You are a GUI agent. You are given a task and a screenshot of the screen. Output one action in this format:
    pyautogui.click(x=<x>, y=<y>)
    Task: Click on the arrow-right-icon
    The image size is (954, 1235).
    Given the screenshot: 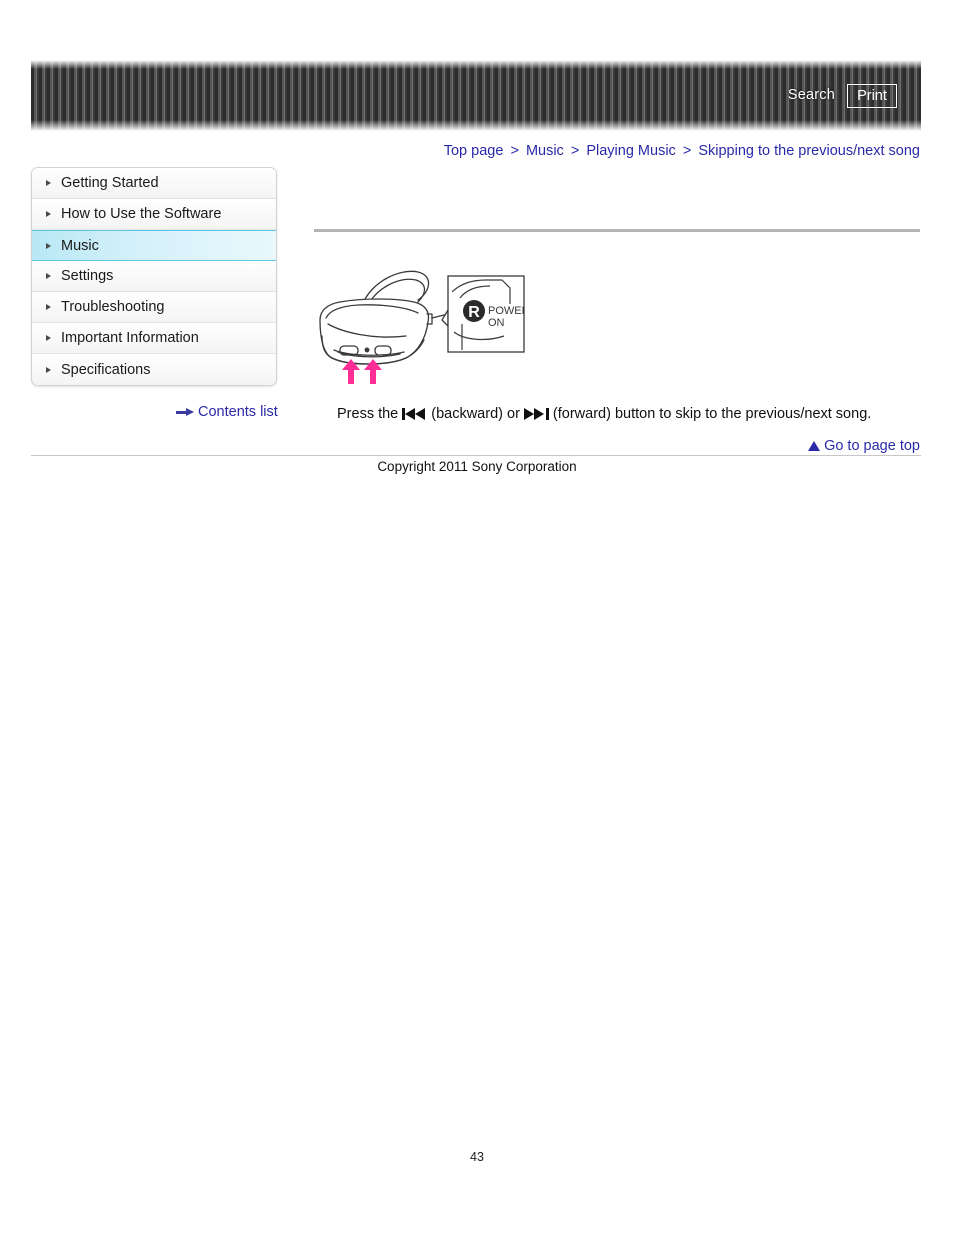 What is the action you would take?
    pyautogui.click(x=185, y=412)
    